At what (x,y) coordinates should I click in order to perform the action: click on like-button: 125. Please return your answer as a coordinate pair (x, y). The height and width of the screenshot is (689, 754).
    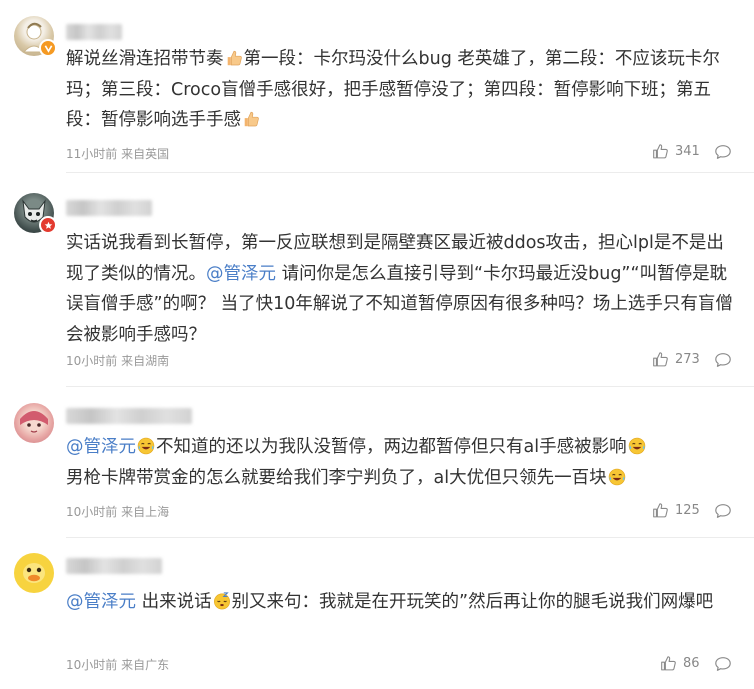
    Looking at the image, I should click on (676, 510).